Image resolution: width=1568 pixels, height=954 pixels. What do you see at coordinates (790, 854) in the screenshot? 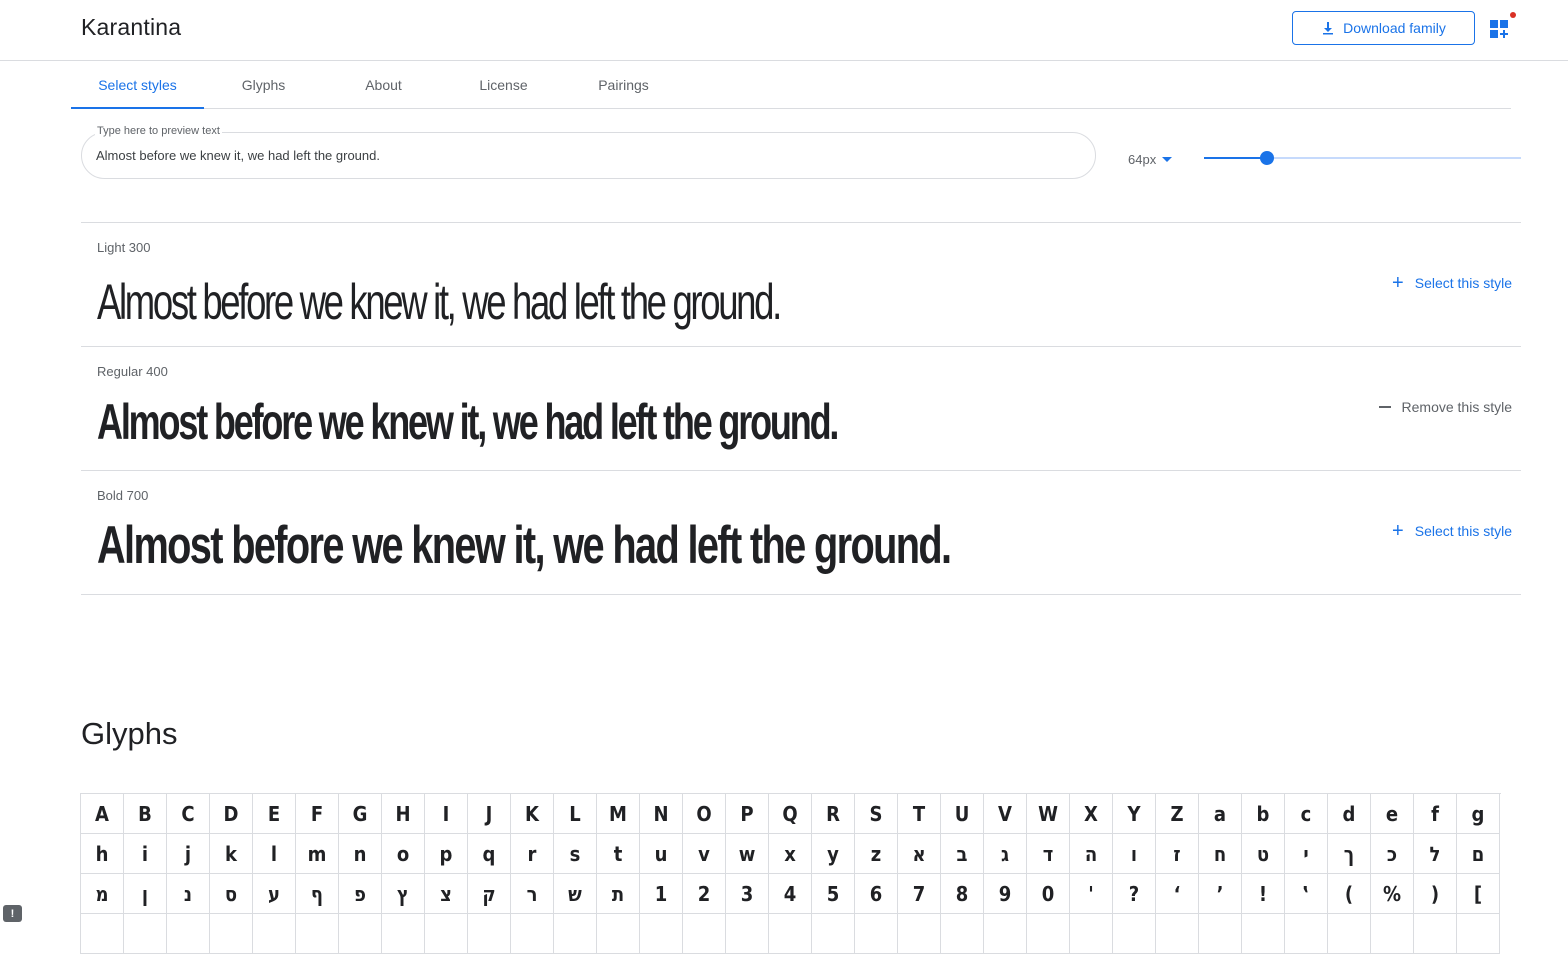
I see `glyph-cell: x` at bounding box center [790, 854].